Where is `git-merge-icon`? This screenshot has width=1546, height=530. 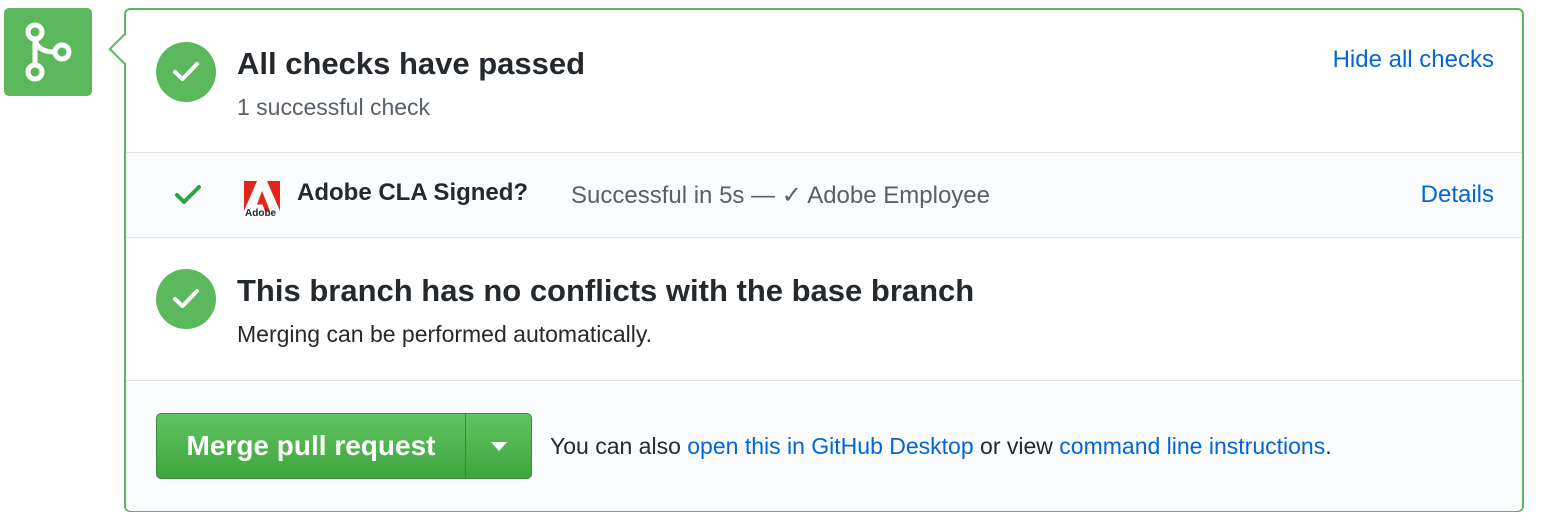
git-merge-icon is located at coordinates (48, 52).